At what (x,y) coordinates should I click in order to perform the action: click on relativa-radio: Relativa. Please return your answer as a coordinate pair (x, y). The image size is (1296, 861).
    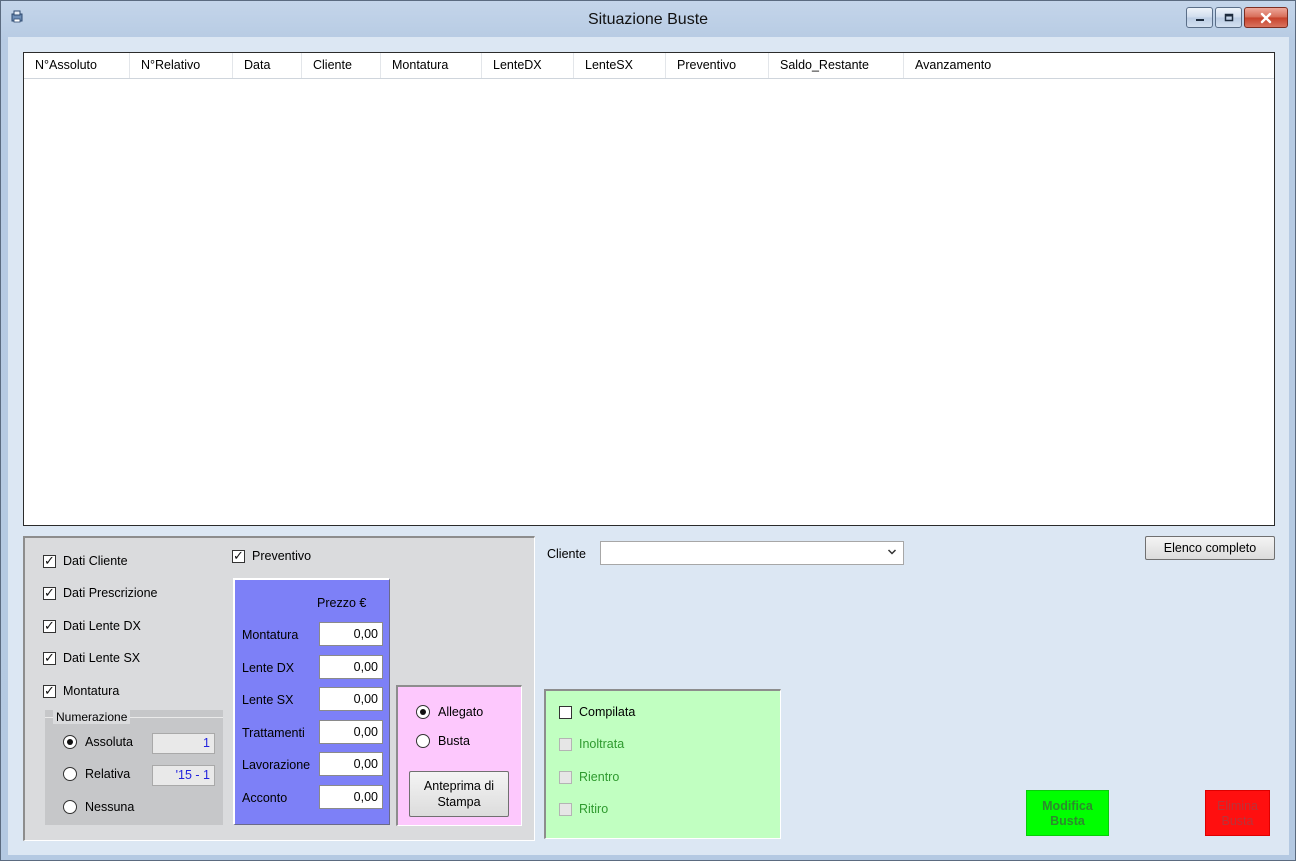
    Looking at the image, I should click on (96, 774).